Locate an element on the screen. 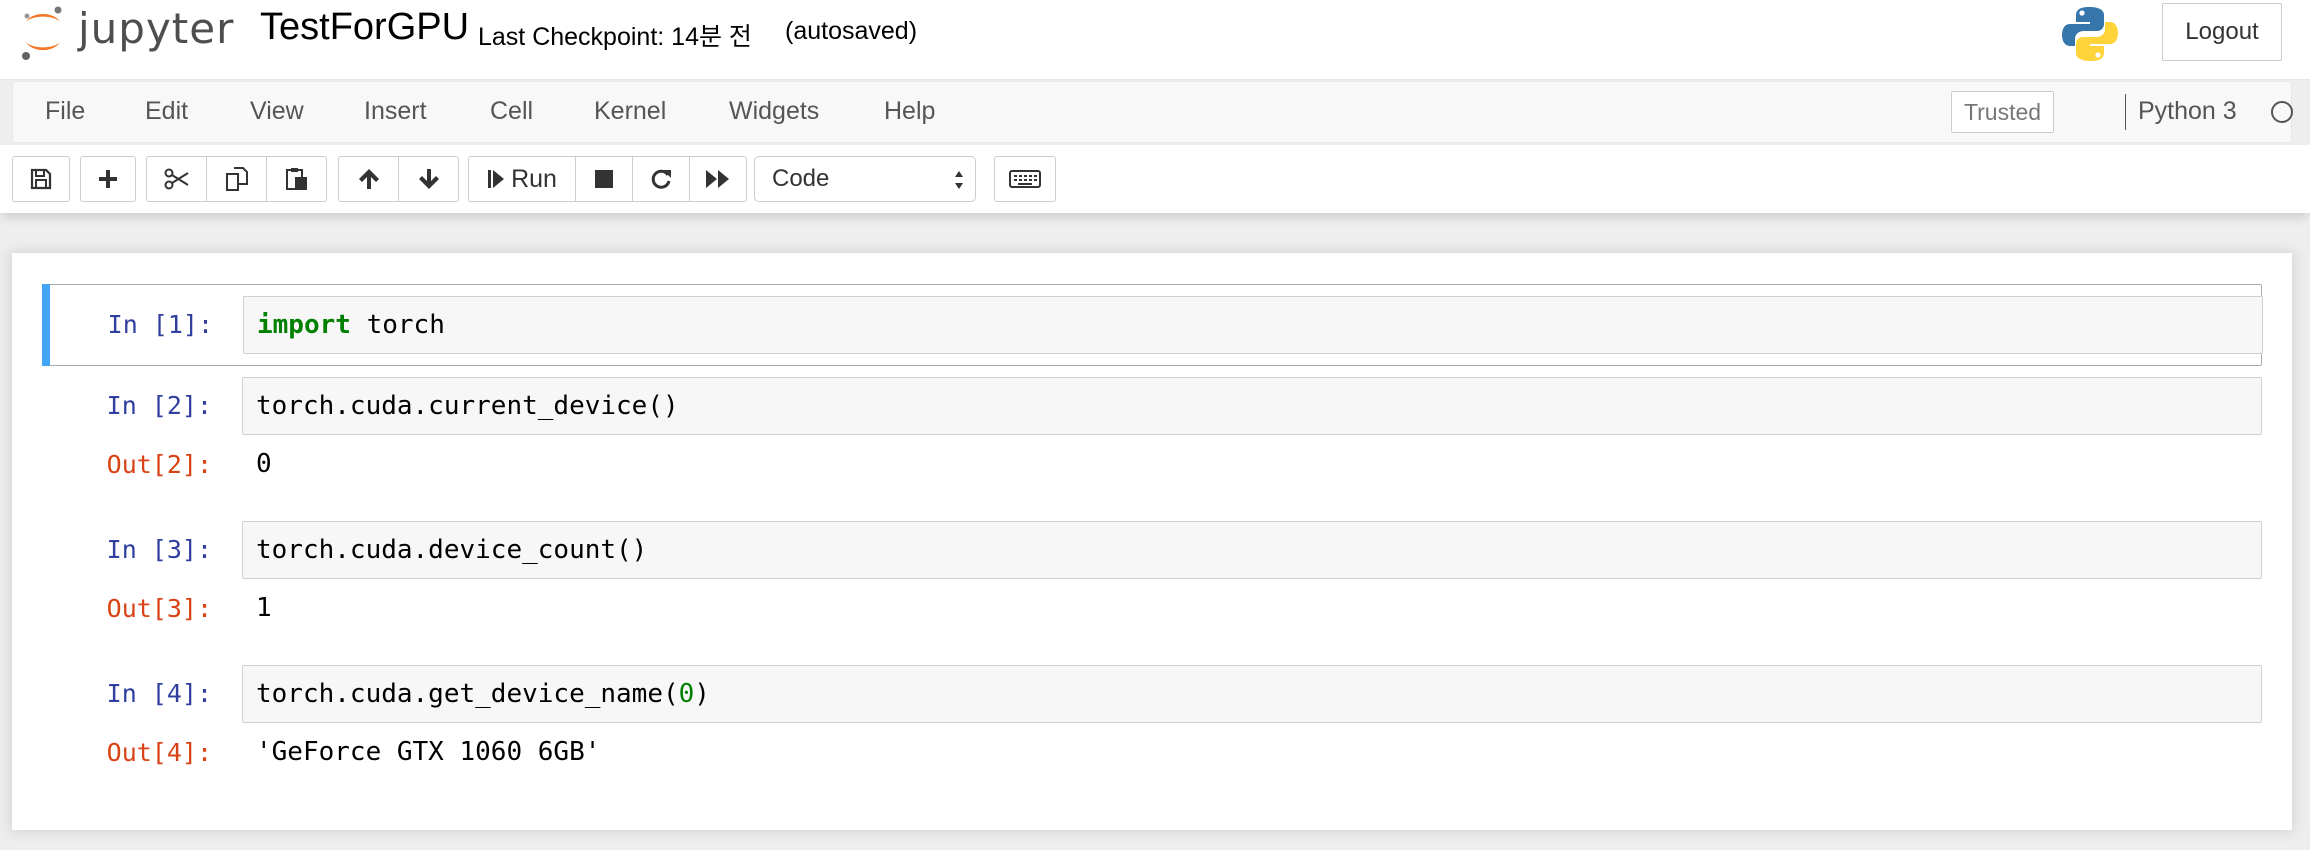  paste-button is located at coordinates (296, 179).